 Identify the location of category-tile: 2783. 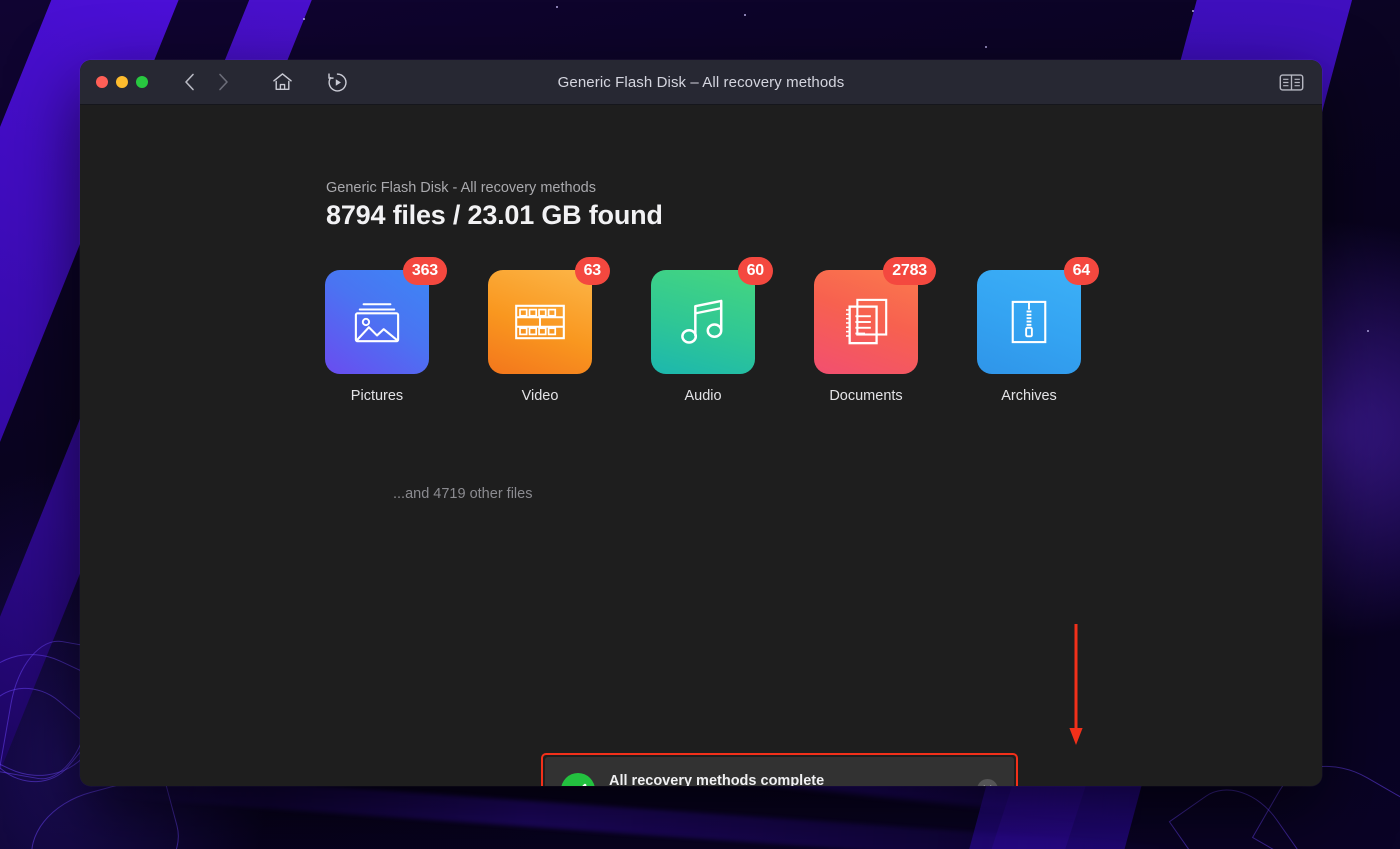
(875, 315).